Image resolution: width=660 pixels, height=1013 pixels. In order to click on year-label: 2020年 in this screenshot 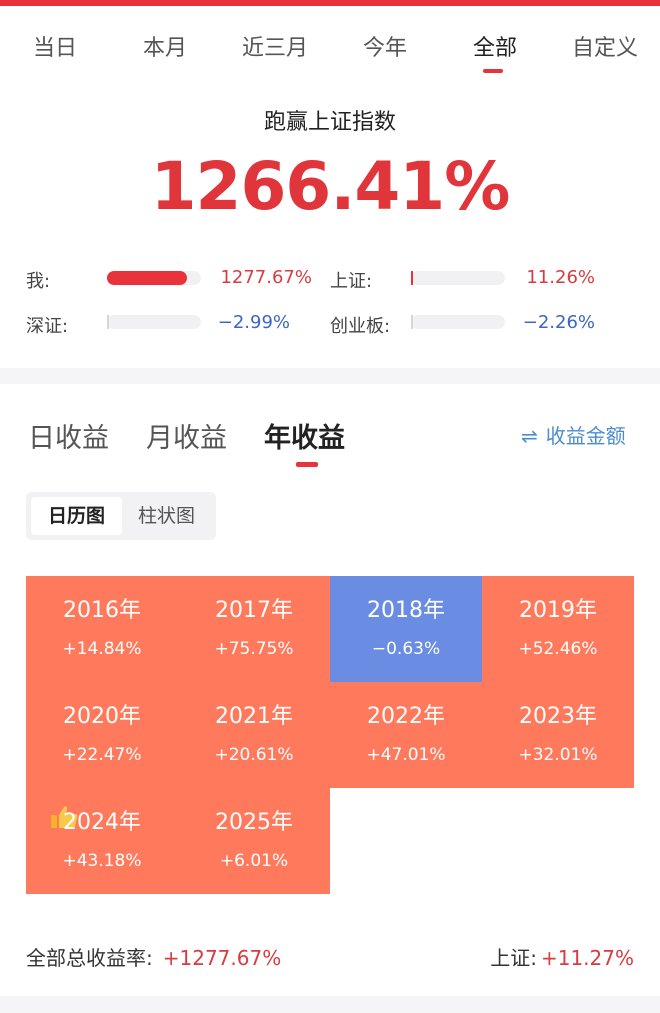, I will do `click(102, 716)`.